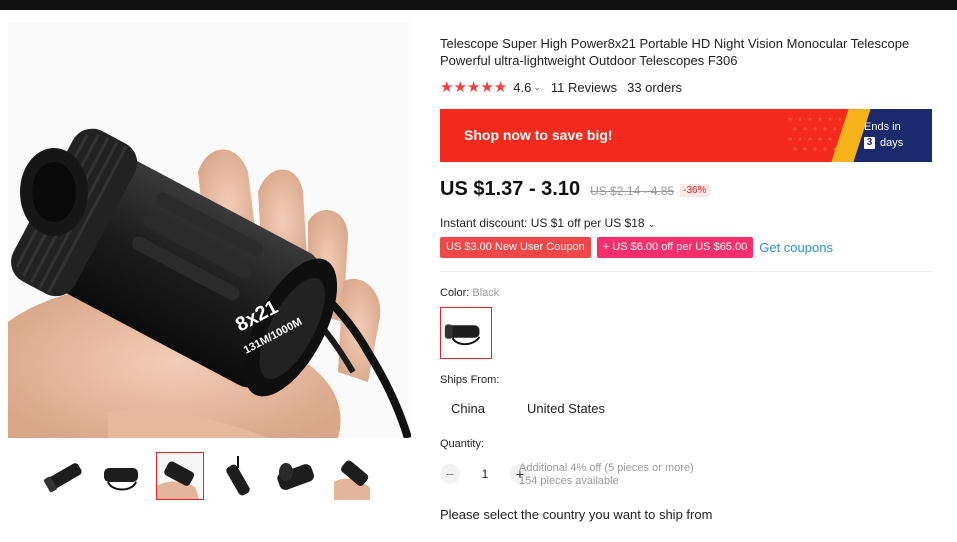 The width and height of the screenshot is (957, 542). What do you see at coordinates (468, 409) in the screenshot?
I see `ship-option-china: China` at bounding box center [468, 409].